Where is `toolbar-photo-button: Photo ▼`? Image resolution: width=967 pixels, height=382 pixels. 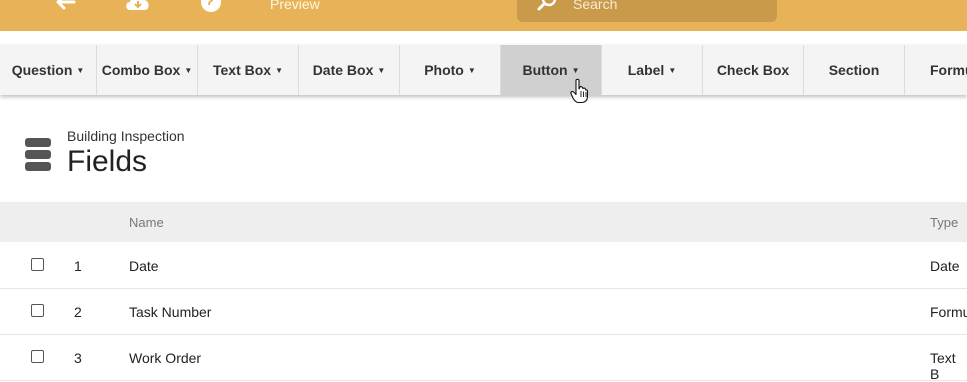 toolbar-photo-button: Photo ▼ is located at coordinates (450, 70).